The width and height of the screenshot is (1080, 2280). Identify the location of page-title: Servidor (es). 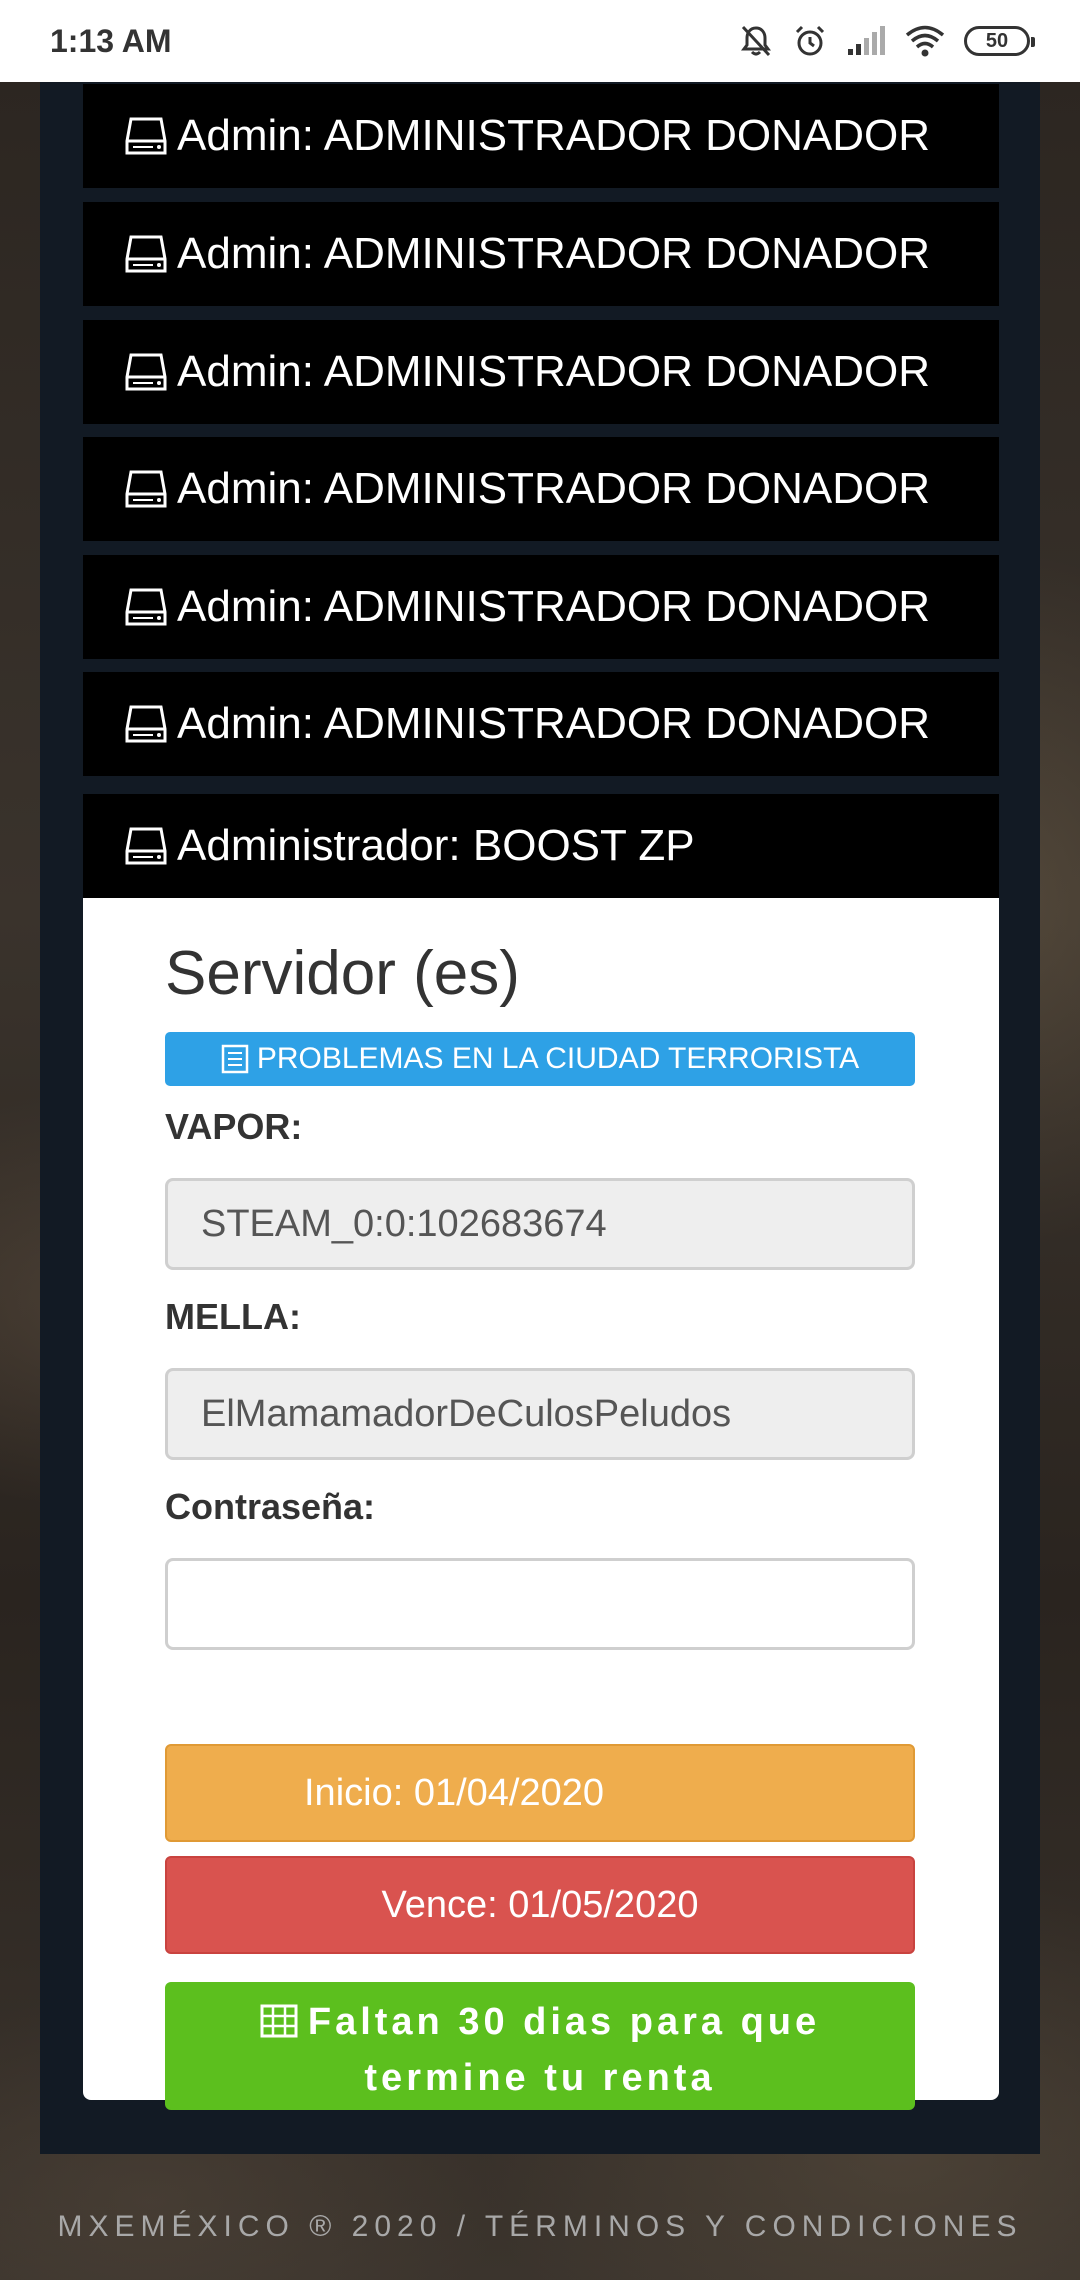
(342, 973).